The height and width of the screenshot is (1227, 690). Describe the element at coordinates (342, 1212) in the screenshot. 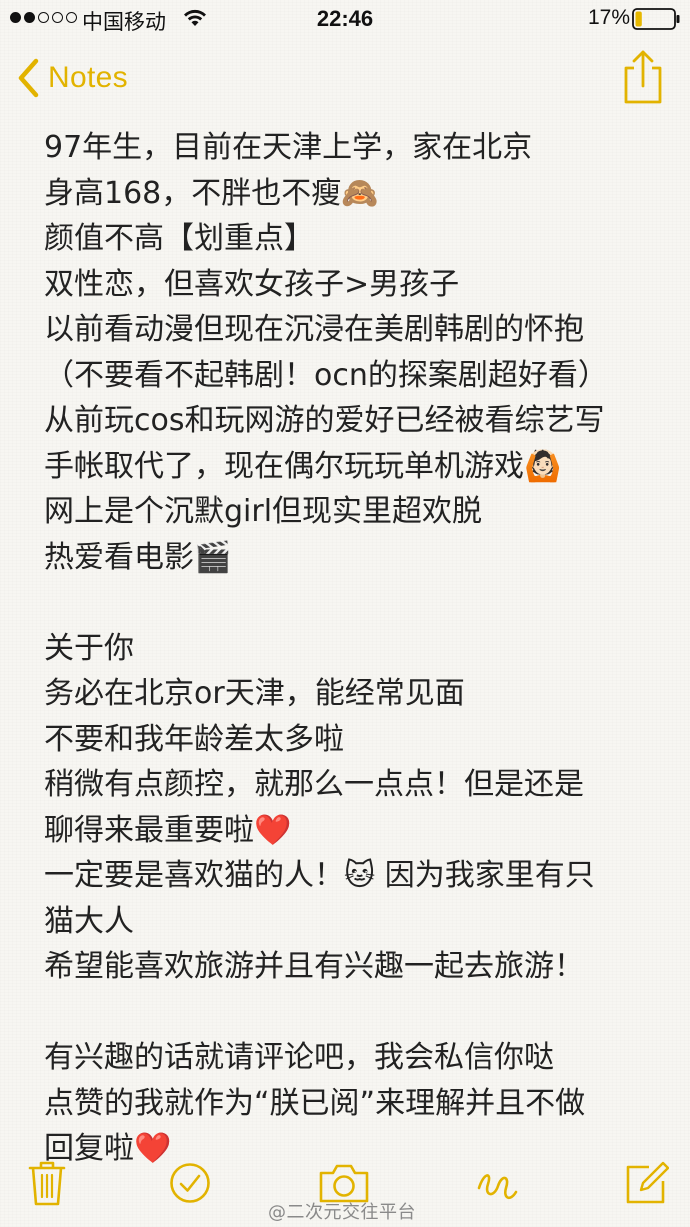

I see `watermark-text: @二次元交往平台` at that location.